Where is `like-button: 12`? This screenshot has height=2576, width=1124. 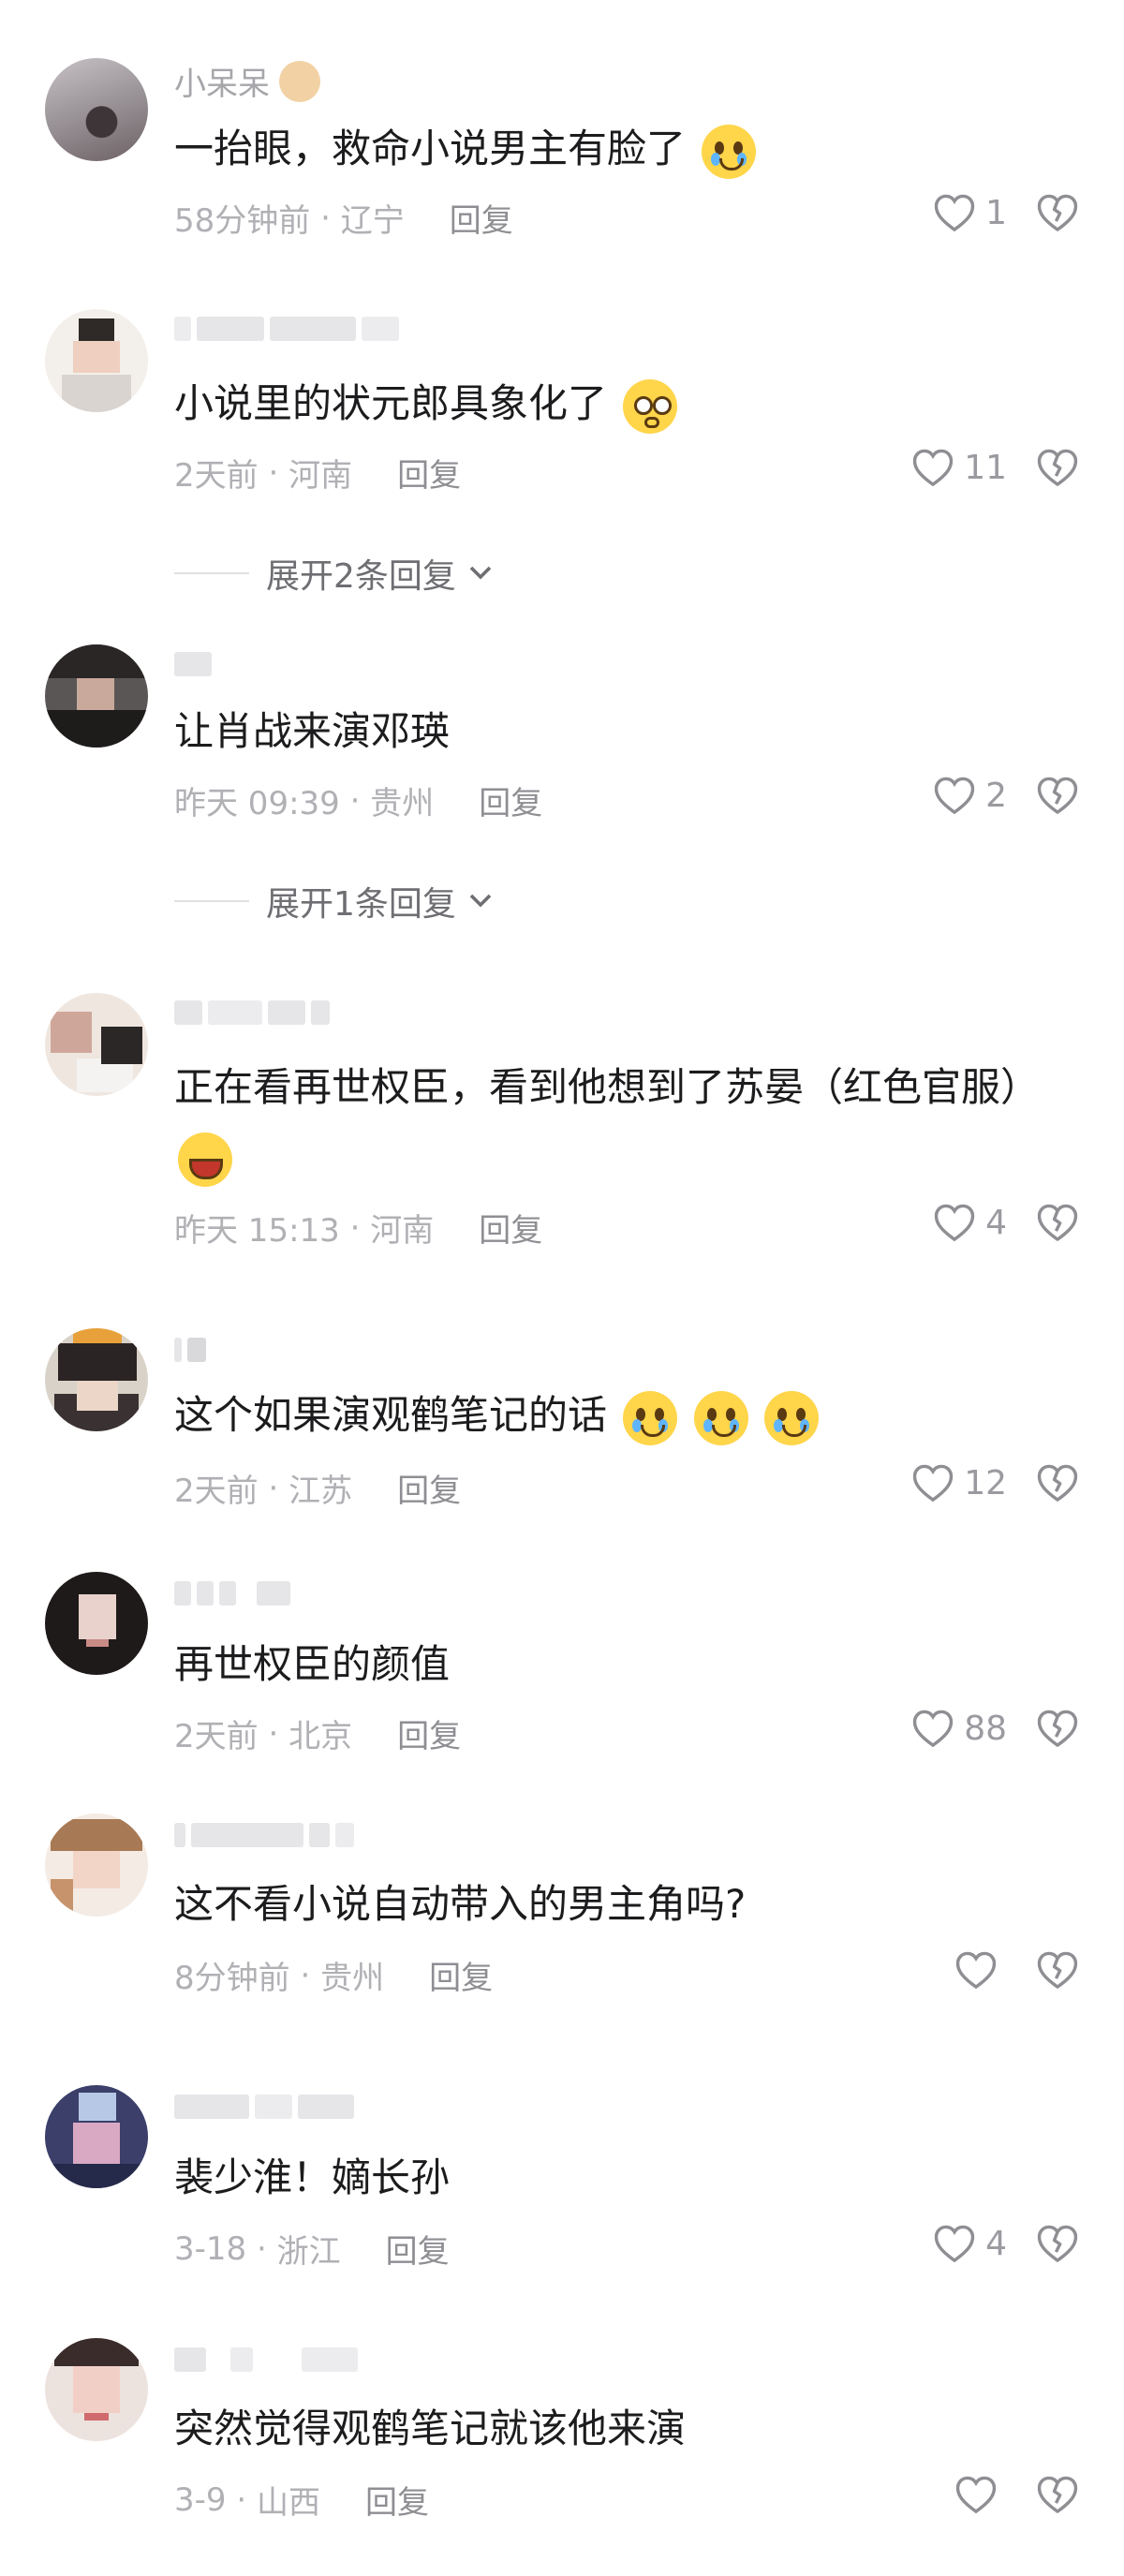
like-button: 12 is located at coordinates (959, 1483).